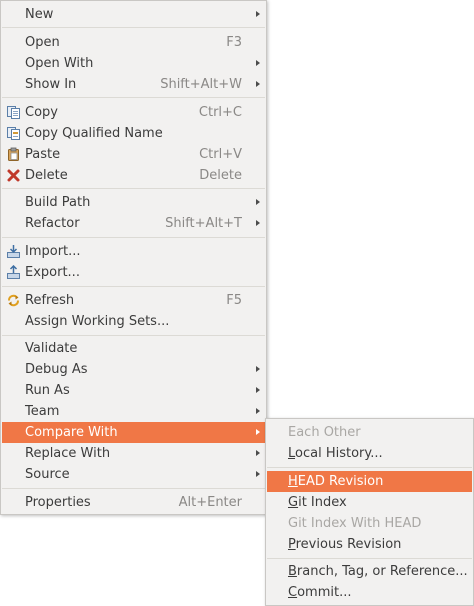 The width and height of the screenshot is (474, 606). Describe the element at coordinates (234, 300) in the screenshot. I see `menu-item-shortcut: F5` at that location.